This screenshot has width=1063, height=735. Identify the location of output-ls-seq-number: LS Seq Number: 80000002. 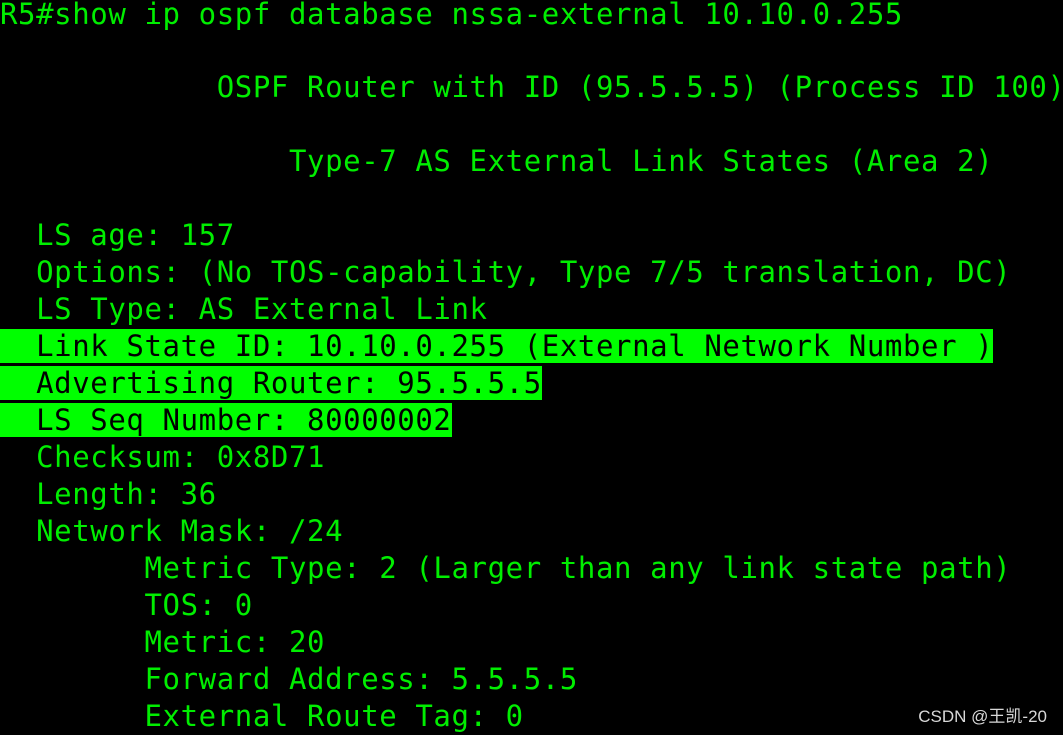
(226, 420).